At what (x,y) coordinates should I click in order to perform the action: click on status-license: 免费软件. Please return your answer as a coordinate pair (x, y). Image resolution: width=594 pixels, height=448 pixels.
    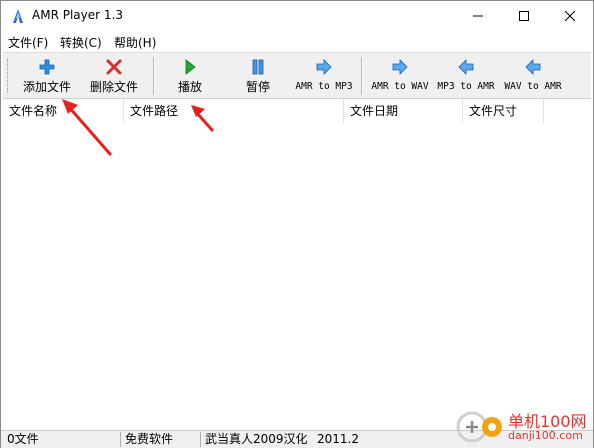
    Looking at the image, I should click on (161, 439).